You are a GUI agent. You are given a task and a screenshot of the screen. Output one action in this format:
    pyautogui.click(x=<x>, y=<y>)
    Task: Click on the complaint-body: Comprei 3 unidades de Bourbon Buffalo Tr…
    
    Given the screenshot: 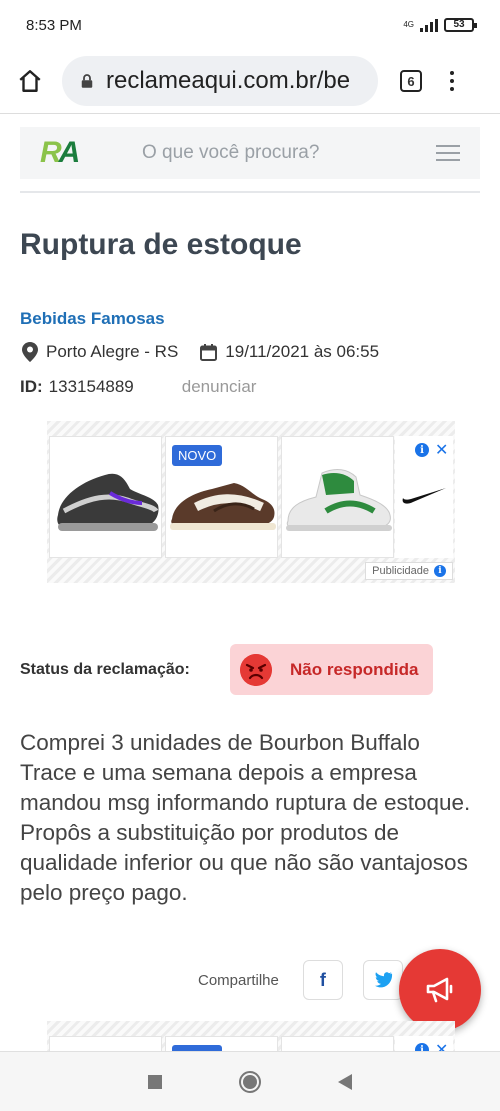 What is the action you would take?
    pyautogui.click(x=245, y=817)
    